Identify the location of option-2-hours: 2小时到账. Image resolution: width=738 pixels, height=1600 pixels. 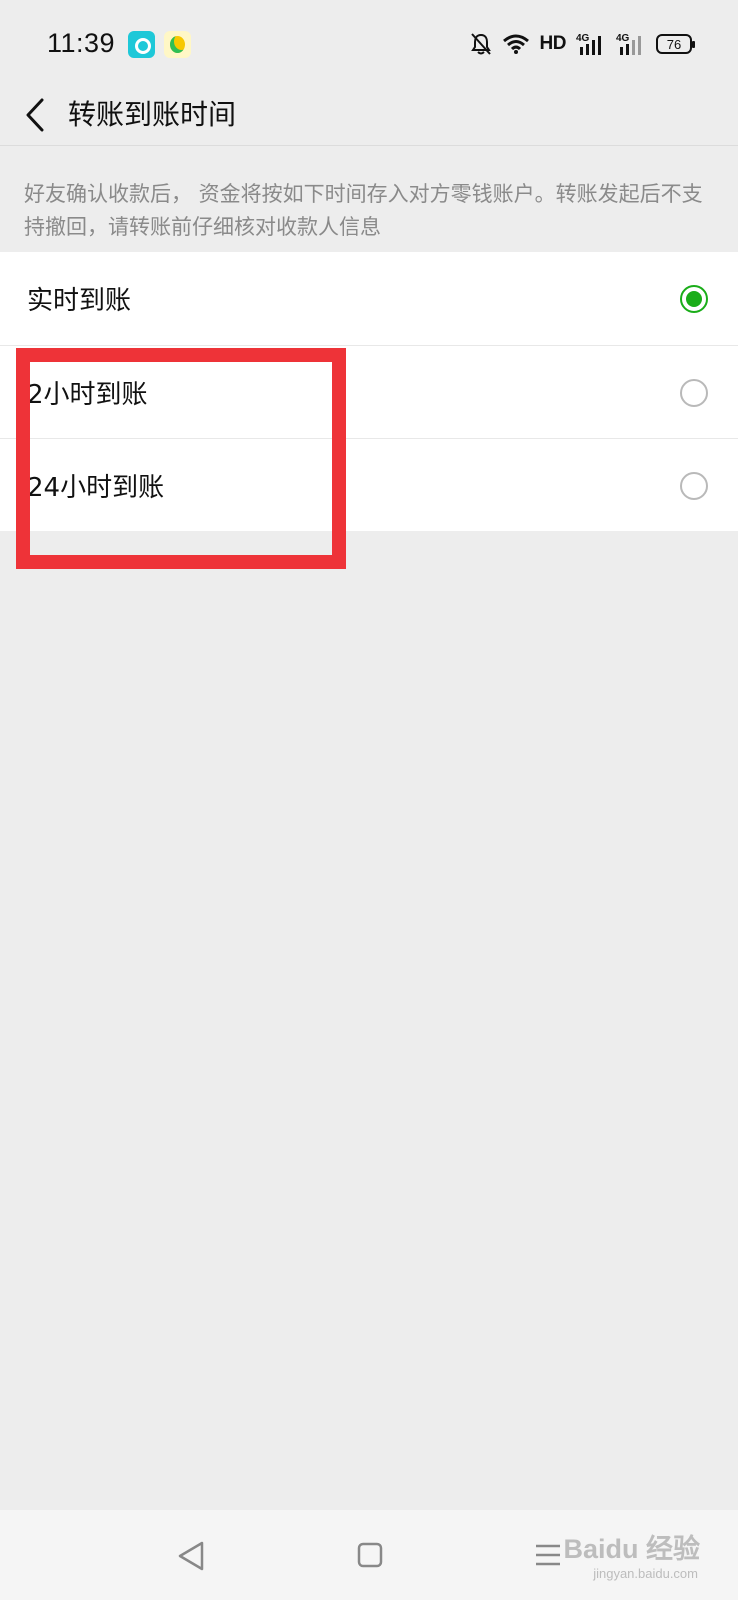
(369, 391).